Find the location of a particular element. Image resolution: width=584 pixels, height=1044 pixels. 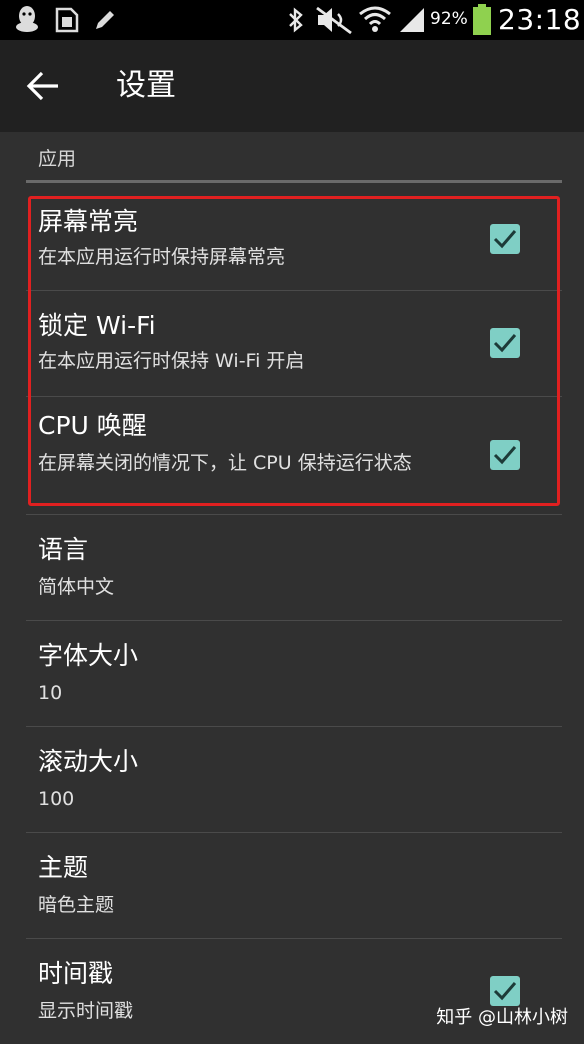

back-arrow-icon is located at coordinates (44, 86).